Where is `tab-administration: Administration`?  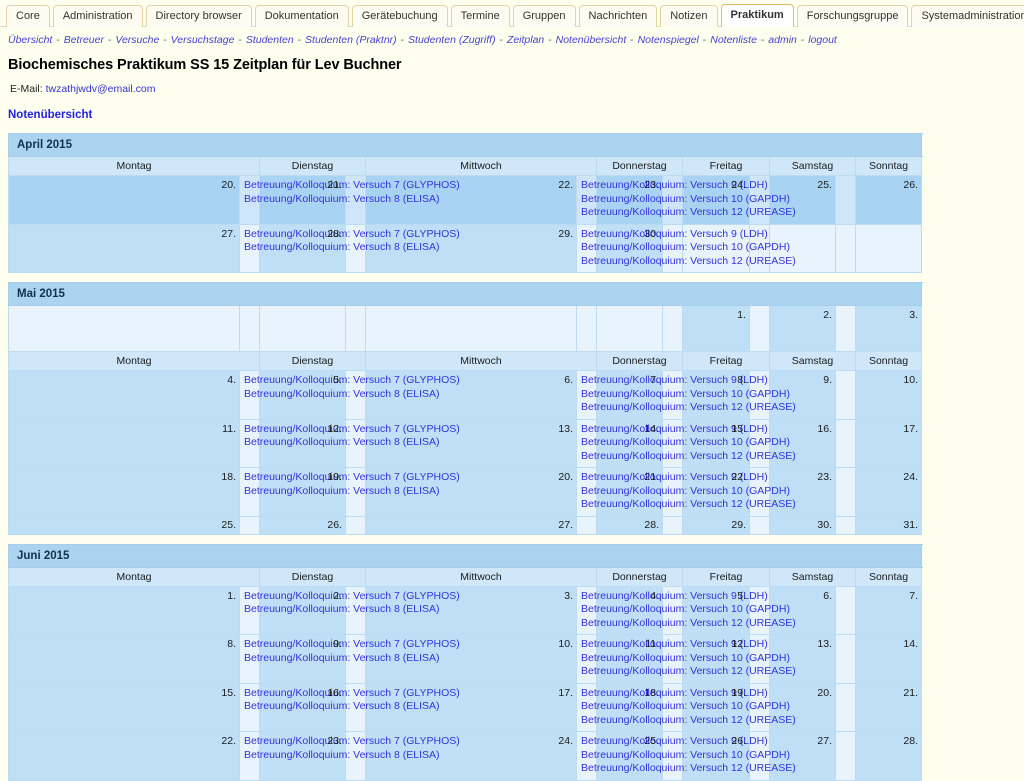
tab-administration: Administration is located at coordinates (97, 16).